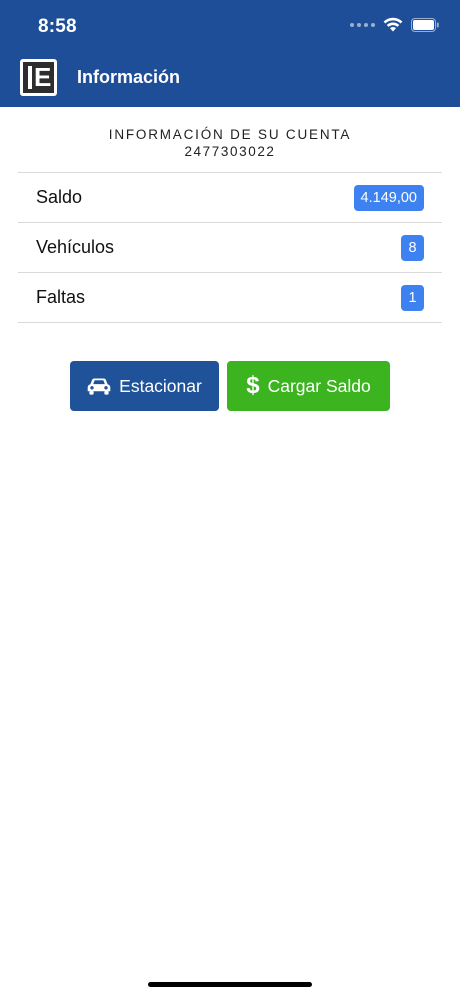 The height and width of the screenshot is (996, 460). What do you see at coordinates (61, 297) in the screenshot?
I see `row-label: Faltas` at bounding box center [61, 297].